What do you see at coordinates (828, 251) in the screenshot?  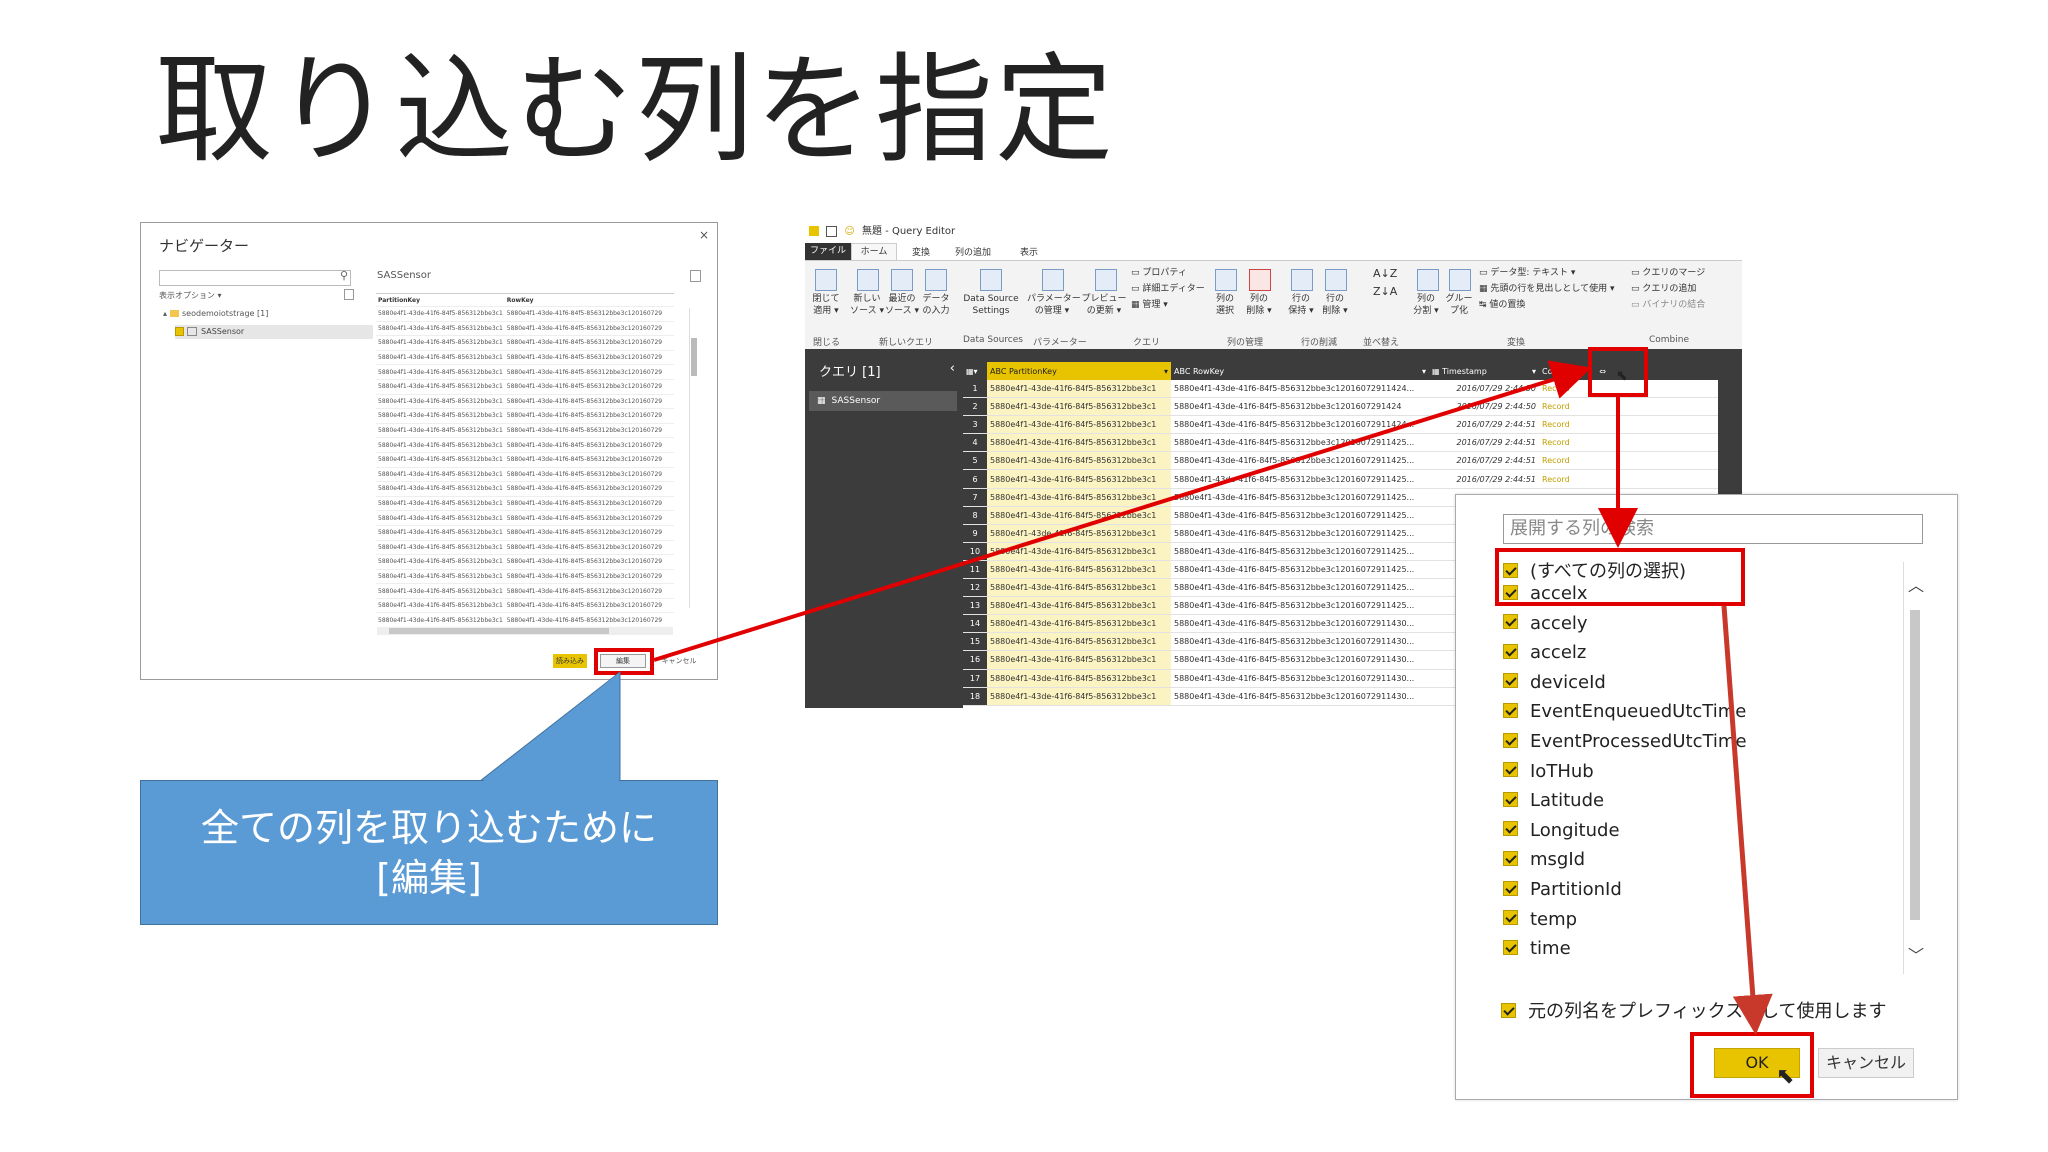 I see `tab-file: ファイル` at bounding box center [828, 251].